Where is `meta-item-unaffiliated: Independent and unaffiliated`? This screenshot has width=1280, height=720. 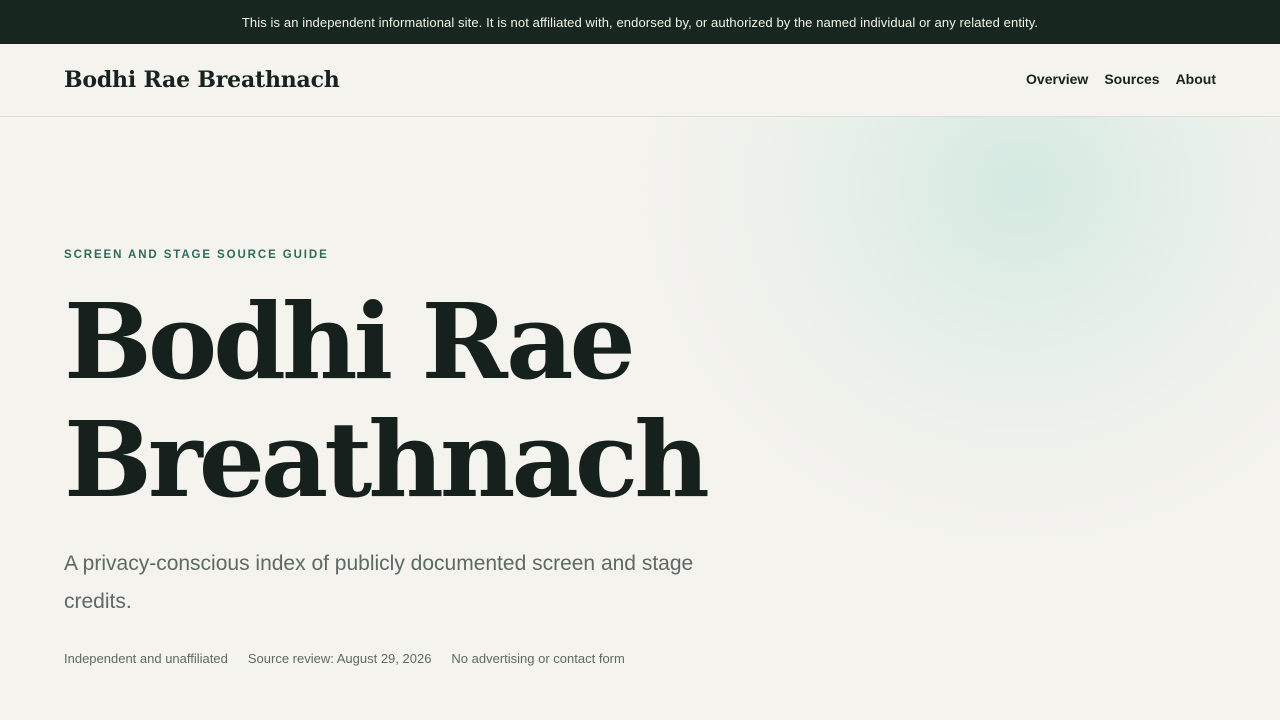 meta-item-unaffiliated: Independent and unaffiliated is located at coordinates (146, 658).